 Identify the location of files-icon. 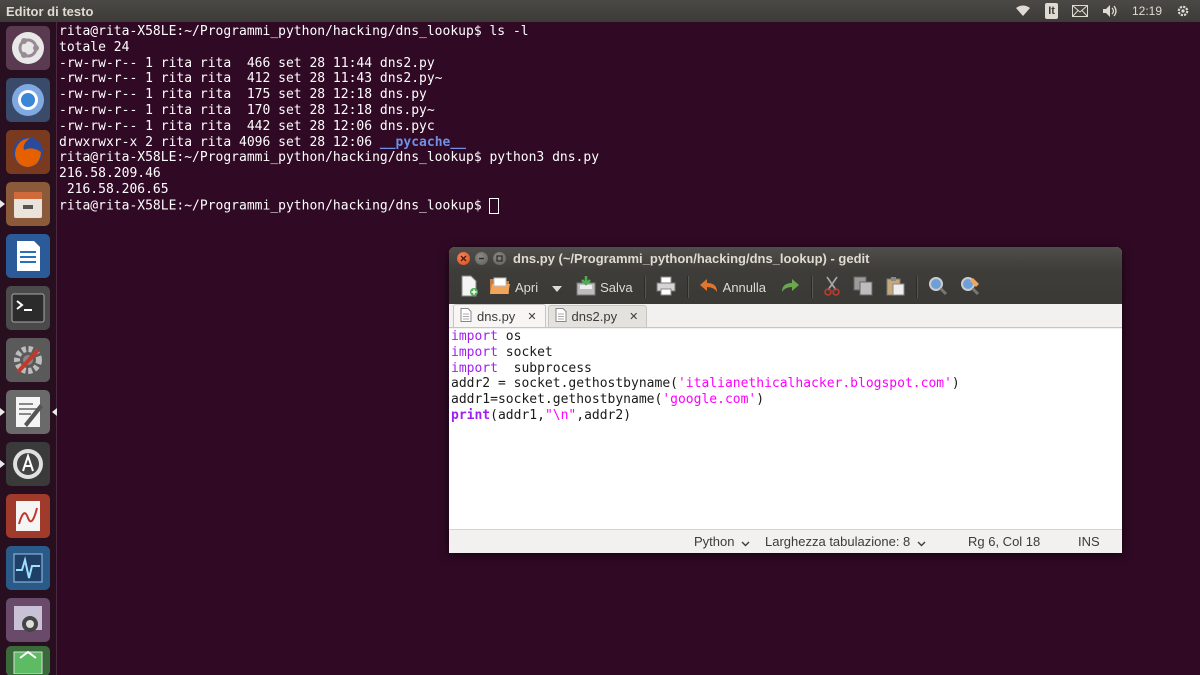
(25, 204).